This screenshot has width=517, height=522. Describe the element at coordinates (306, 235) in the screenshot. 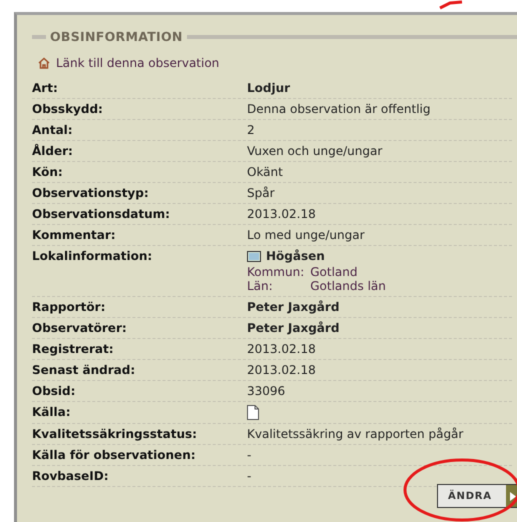

I see `field-value: Lo med unge/ungar` at that location.